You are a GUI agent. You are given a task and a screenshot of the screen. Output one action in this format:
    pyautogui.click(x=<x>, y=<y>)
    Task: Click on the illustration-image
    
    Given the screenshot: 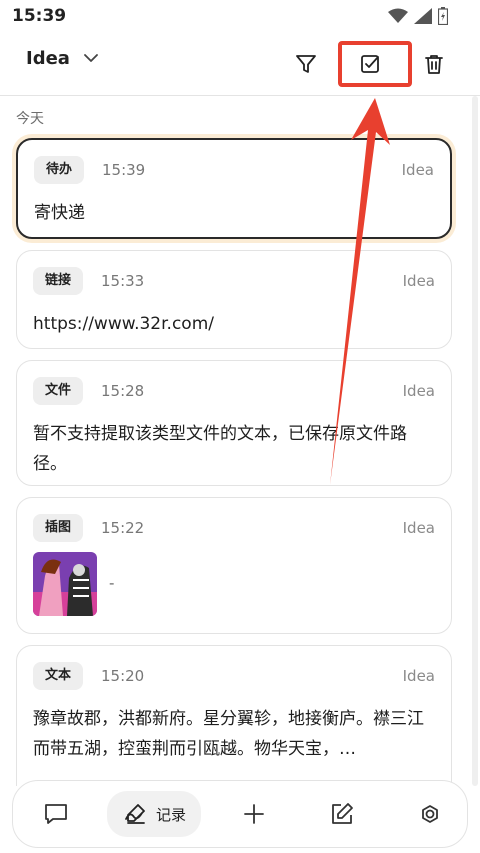 What is the action you would take?
    pyautogui.click(x=65, y=584)
    